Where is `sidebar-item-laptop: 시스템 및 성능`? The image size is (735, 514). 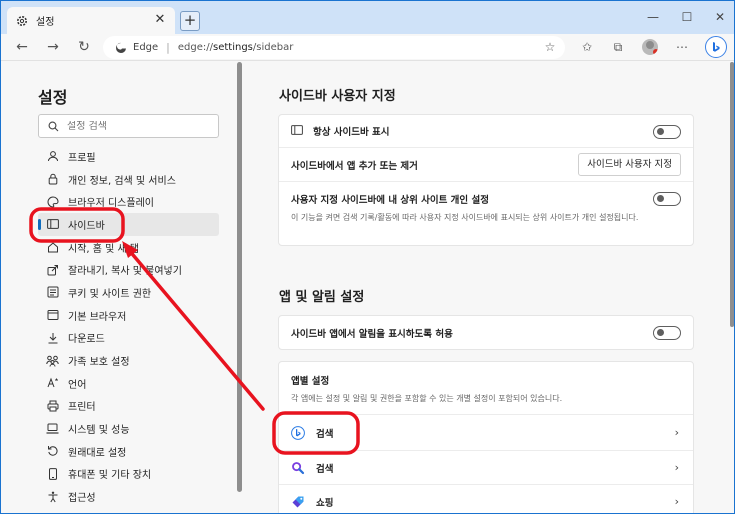
sidebar-item-laptop: 시스템 및 성능 is located at coordinates (128, 428).